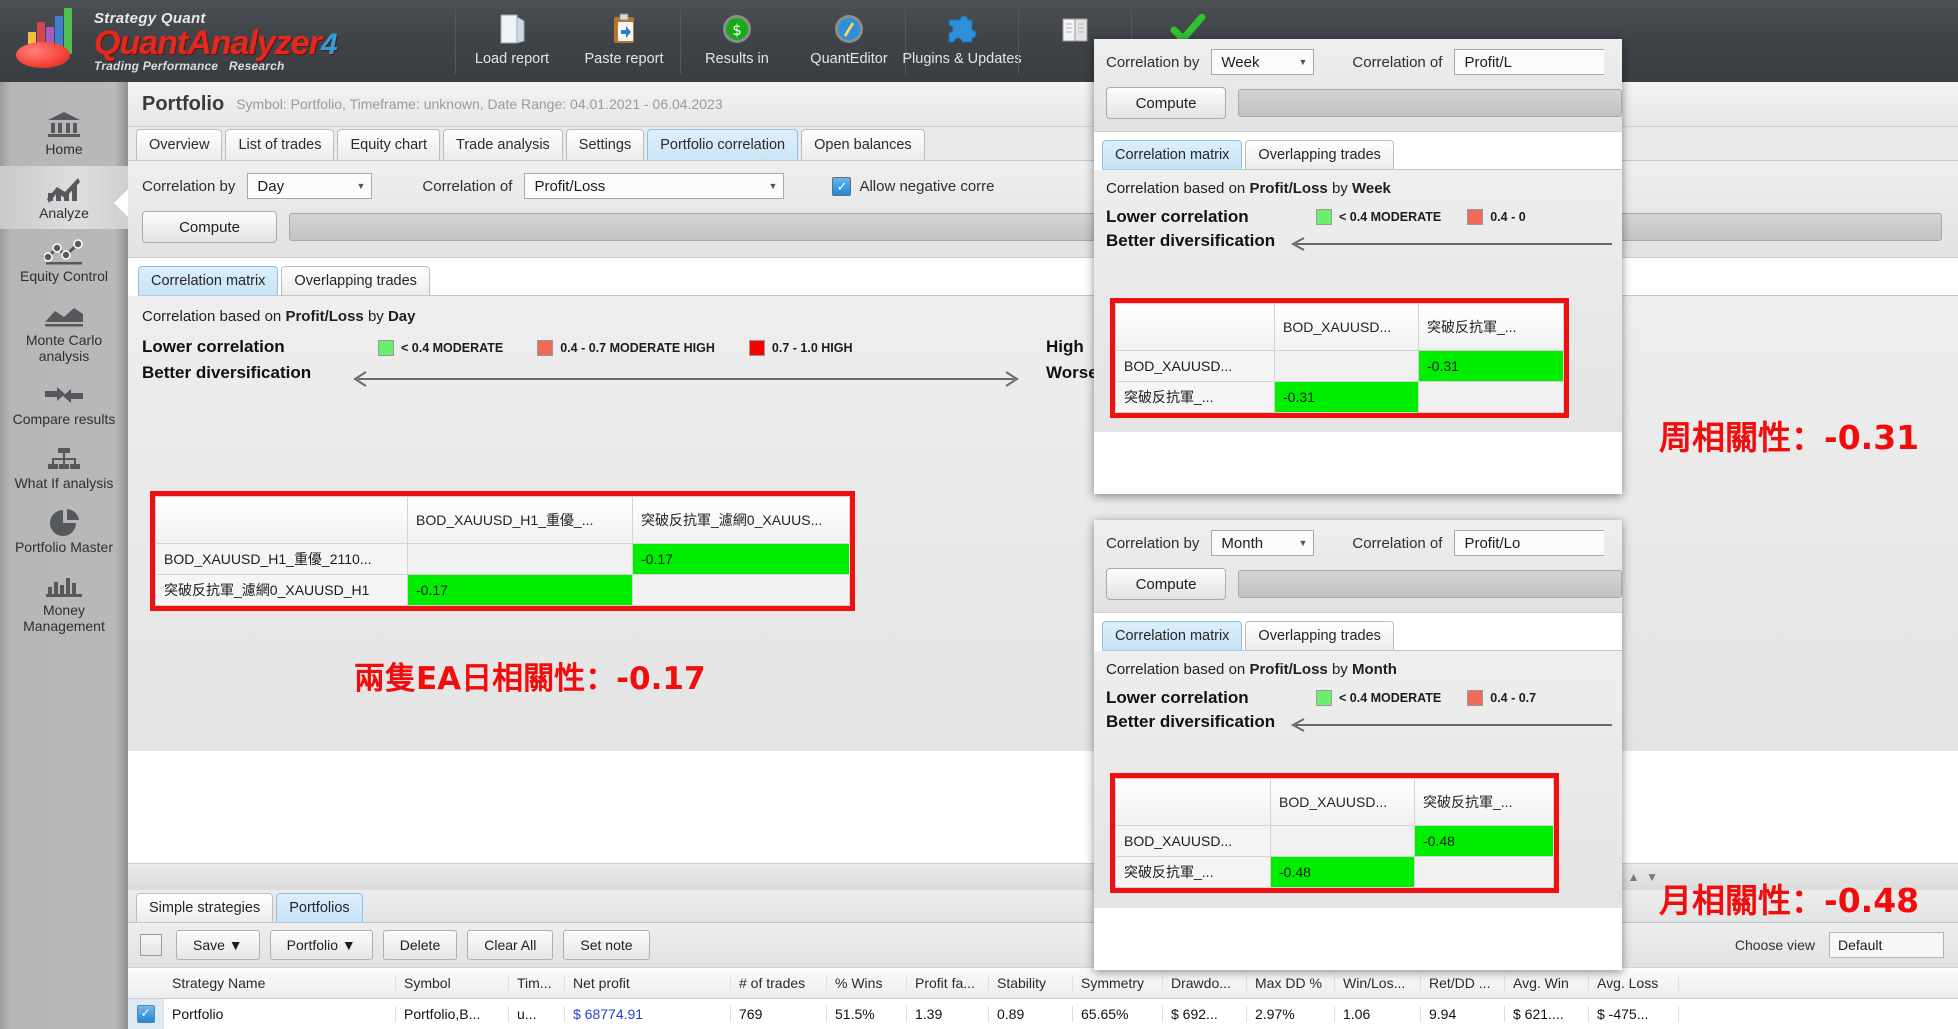 The width and height of the screenshot is (1958, 1029). Describe the element at coordinates (1178, 188) in the screenshot. I see `week-basis-prefix: Correlation based on` at that location.